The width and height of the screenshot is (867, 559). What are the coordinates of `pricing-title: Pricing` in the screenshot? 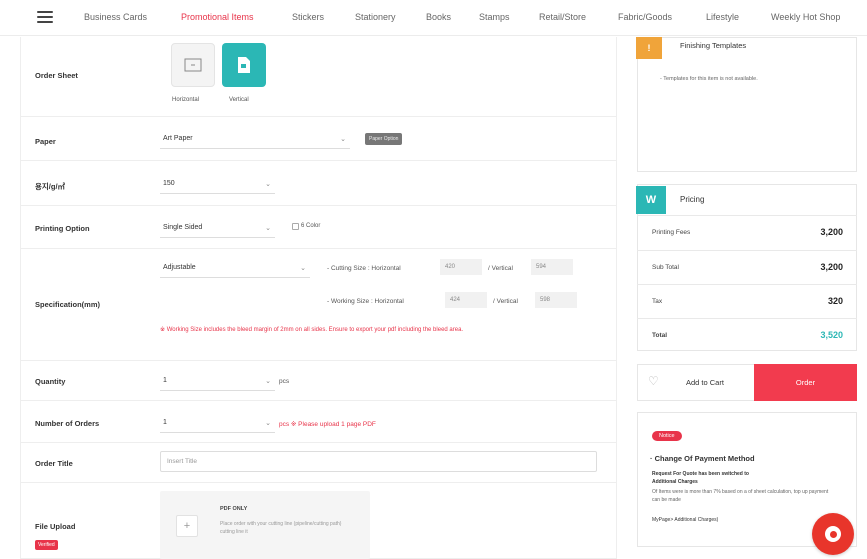 It's located at (692, 199).